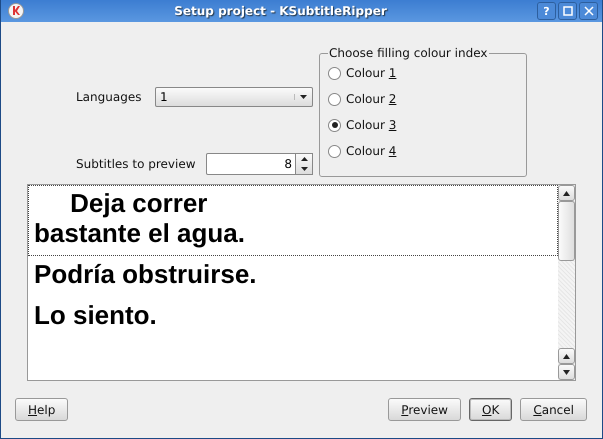 Image resolution: width=603 pixels, height=439 pixels. I want to click on subtitle-line: Lo siento., so click(96, 315).